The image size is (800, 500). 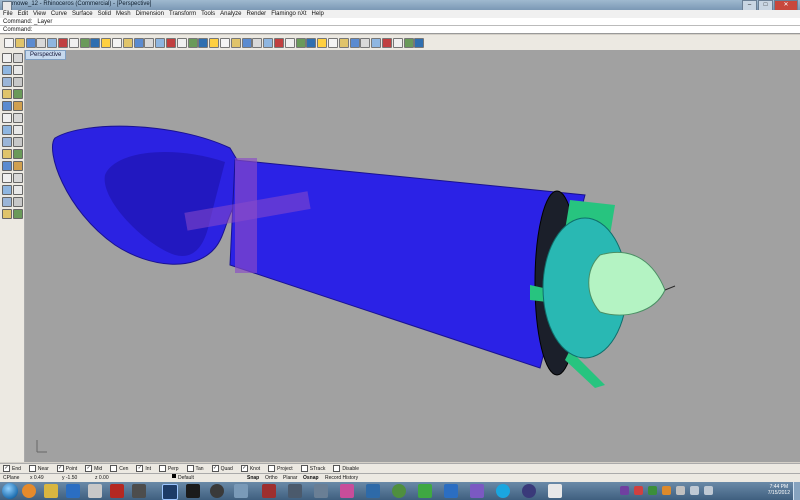 What do you see at coordinates (7, 154) in the screenshot?
I see `split-icon` at bounding box center [7, 154].